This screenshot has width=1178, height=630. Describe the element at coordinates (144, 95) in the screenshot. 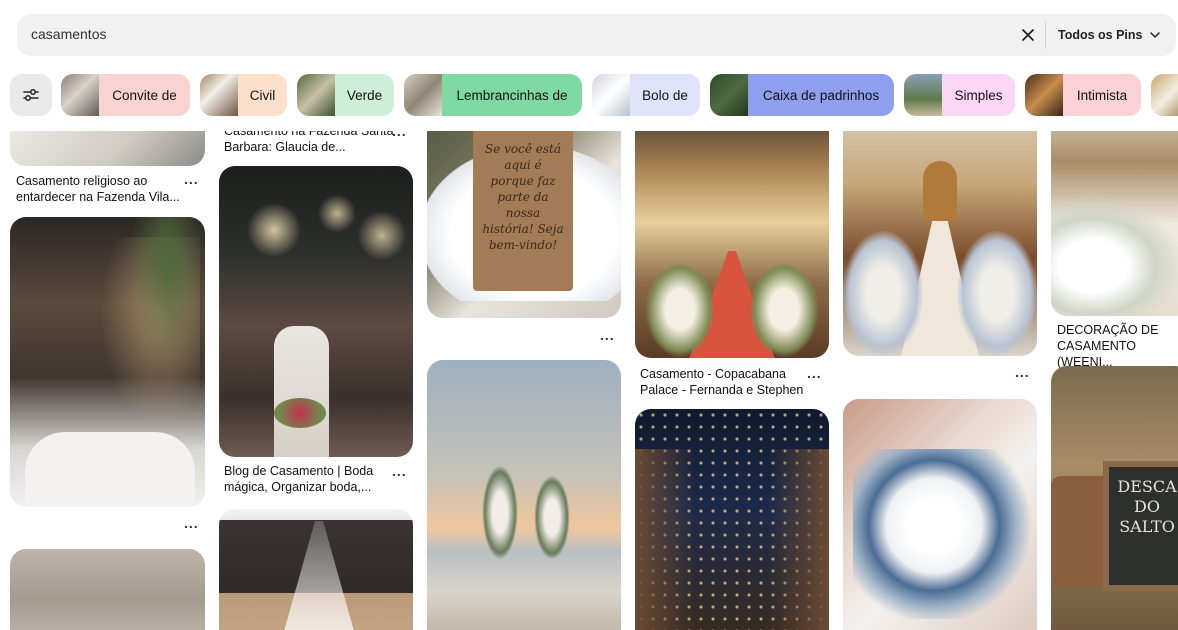

I see `chip-label: Convite de` at that location.